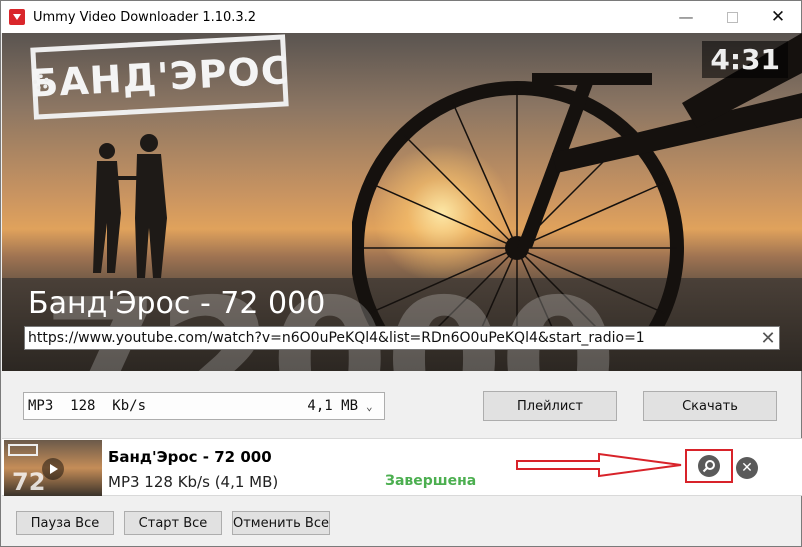 This screenshot has height=547, width=802. I want to click on format-label: MP3 128 Kb/s, so click(87, 406).